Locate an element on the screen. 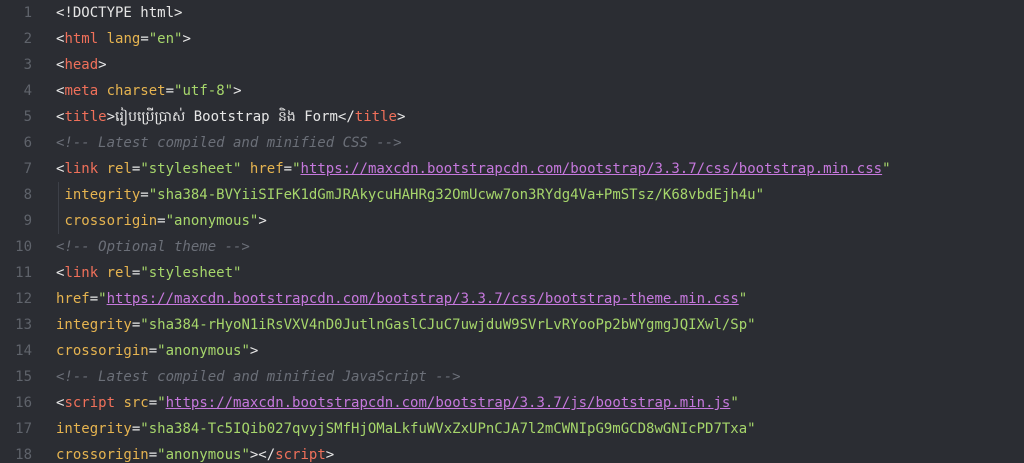 This screenshot has height=463, width=1024. code-line: 10 <!-- Optional theme --> is located at coordinates (125, 247).